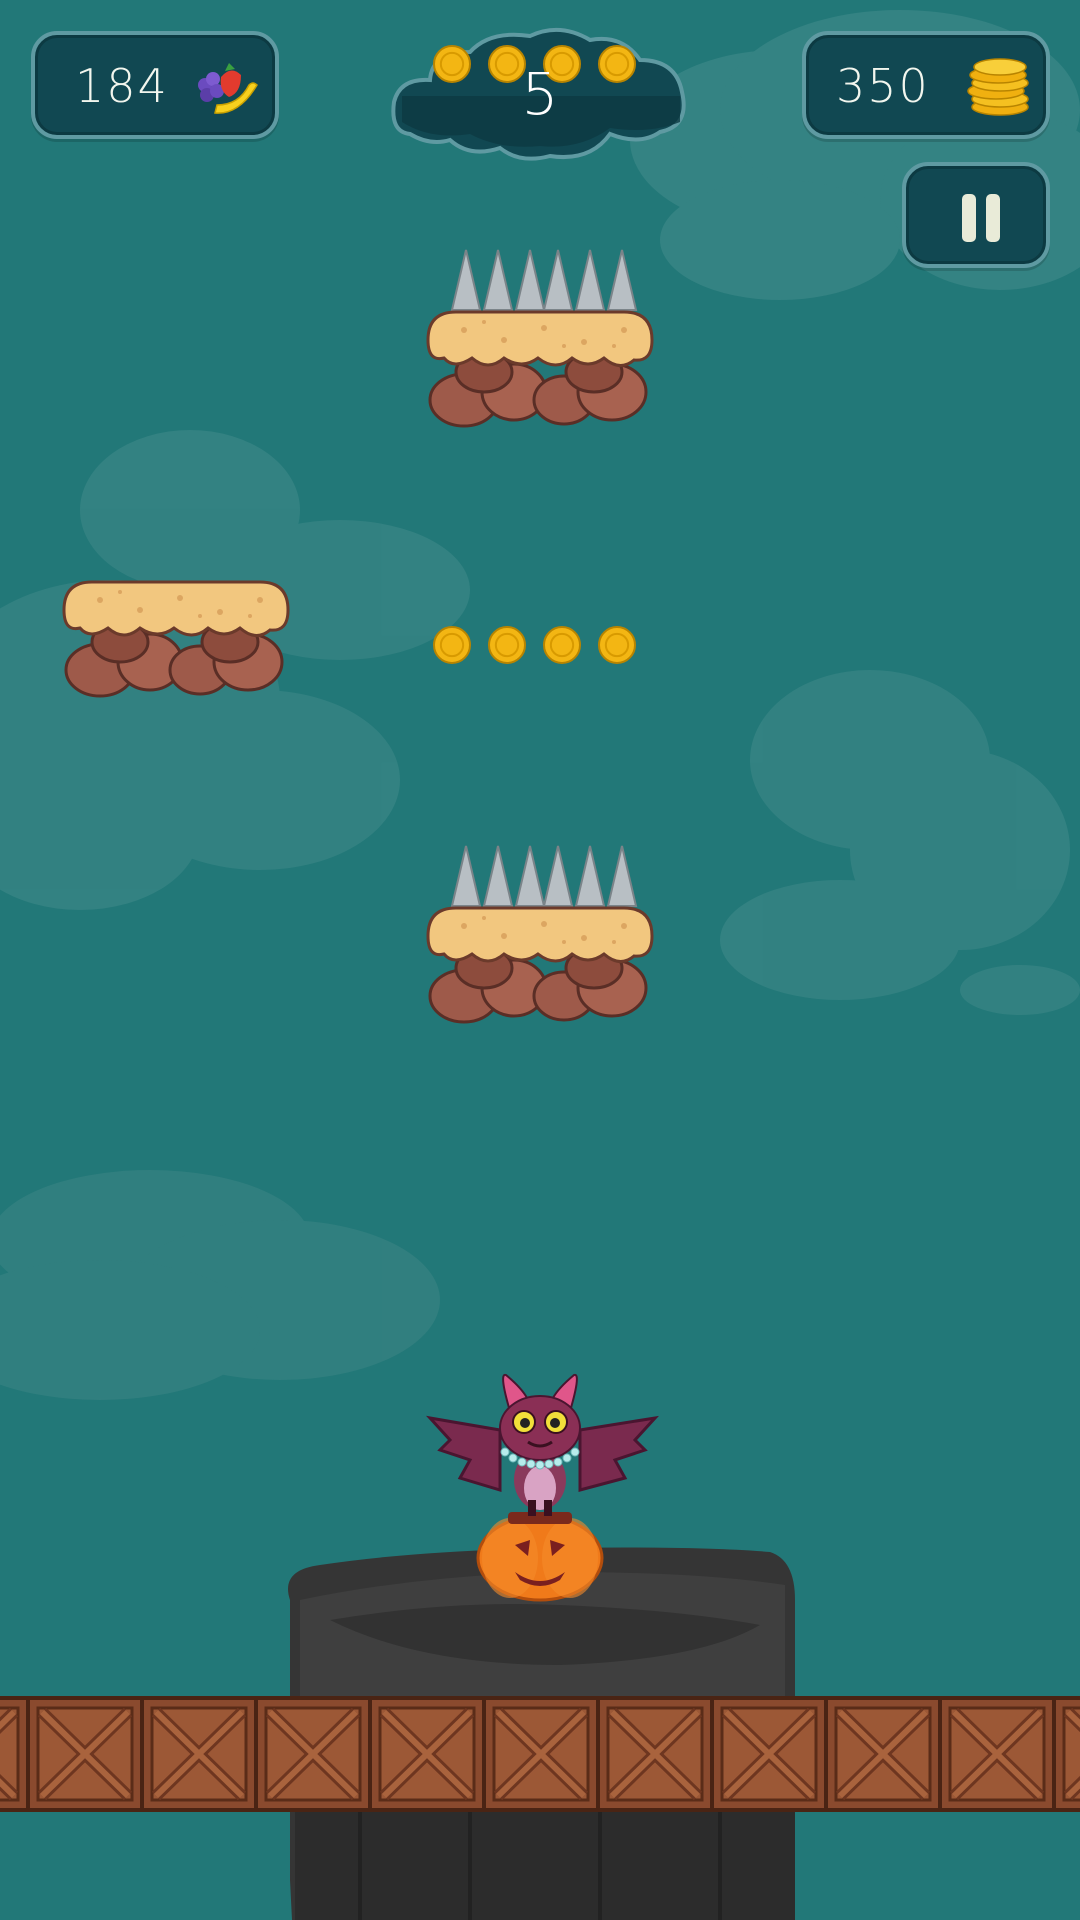 This screenshot has width=1080, height=1920. I want to click on bat-character, so click(542, 1444).